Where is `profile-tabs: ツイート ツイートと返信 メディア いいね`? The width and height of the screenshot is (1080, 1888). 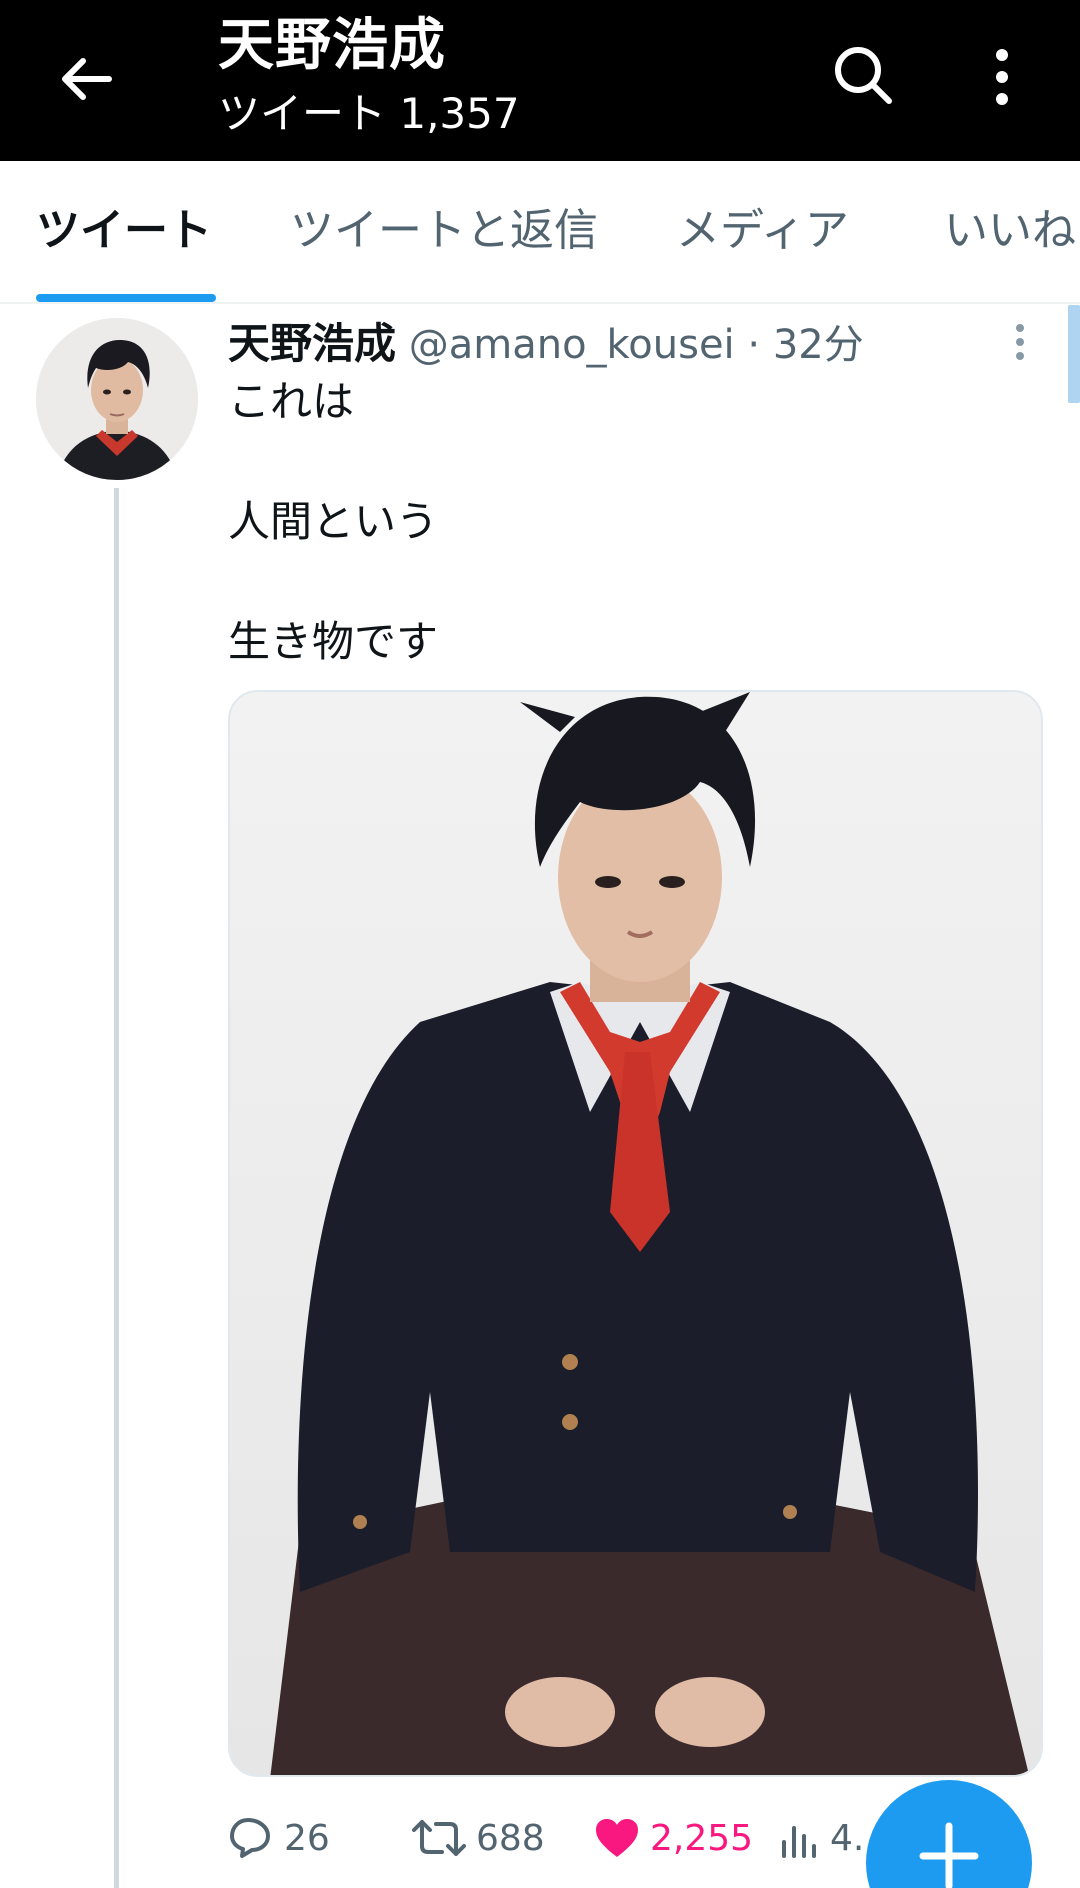
profile-tabs: ツイート ツイートと返信 メディア いいね is located at coordinates (540, 232).